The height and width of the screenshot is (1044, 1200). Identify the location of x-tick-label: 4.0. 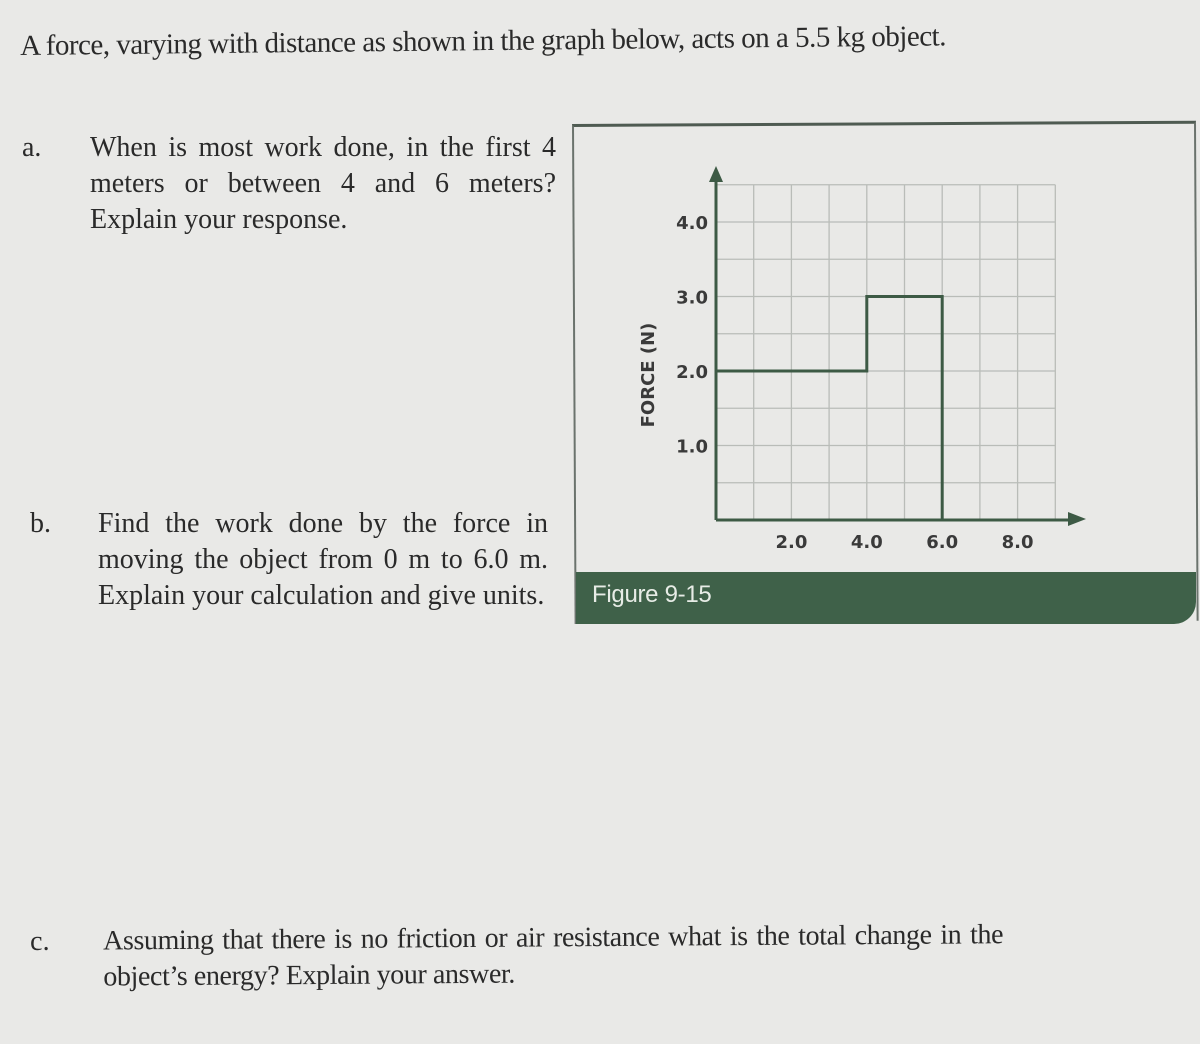
(867, 542).